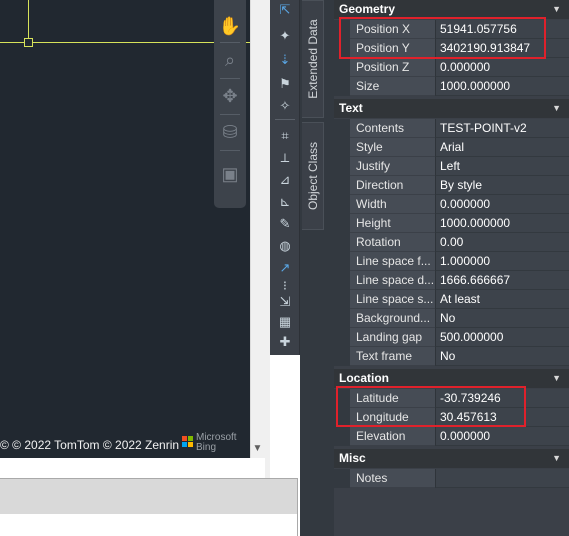 The image size is (569, 536). Describe the element at coordinates (257, 449) in the screenshot. I see `scroll-down-arrow-icon: ▼` at that location.